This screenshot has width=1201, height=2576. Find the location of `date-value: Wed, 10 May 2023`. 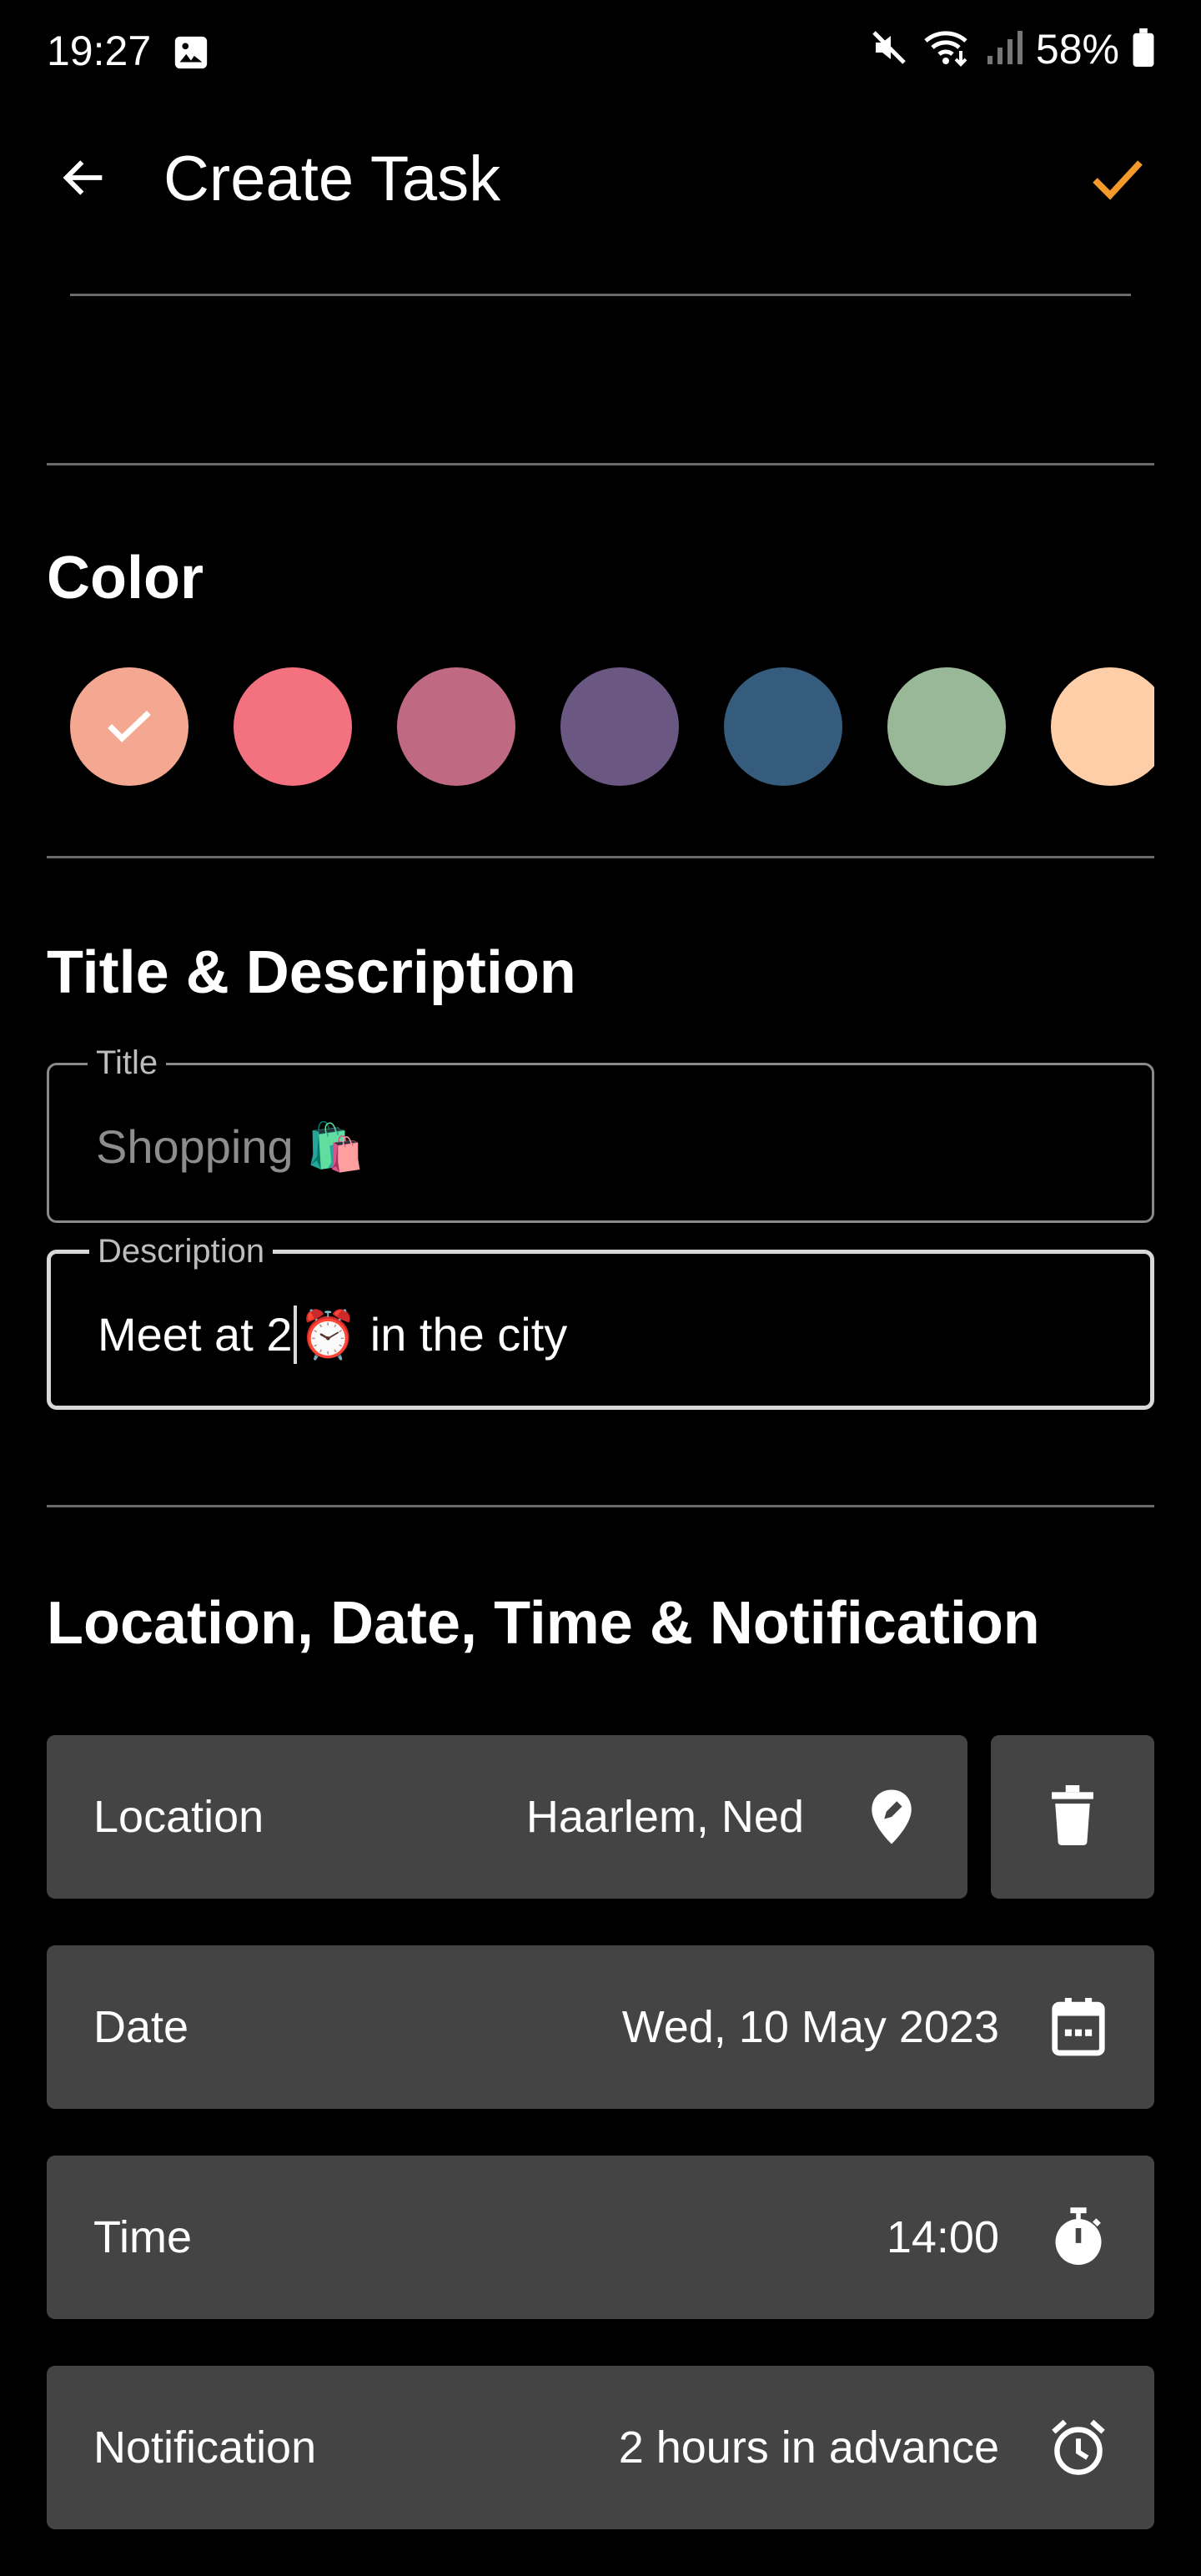

date-value: Wed, 10 May 2023 is located at coordinates (810, 2027).